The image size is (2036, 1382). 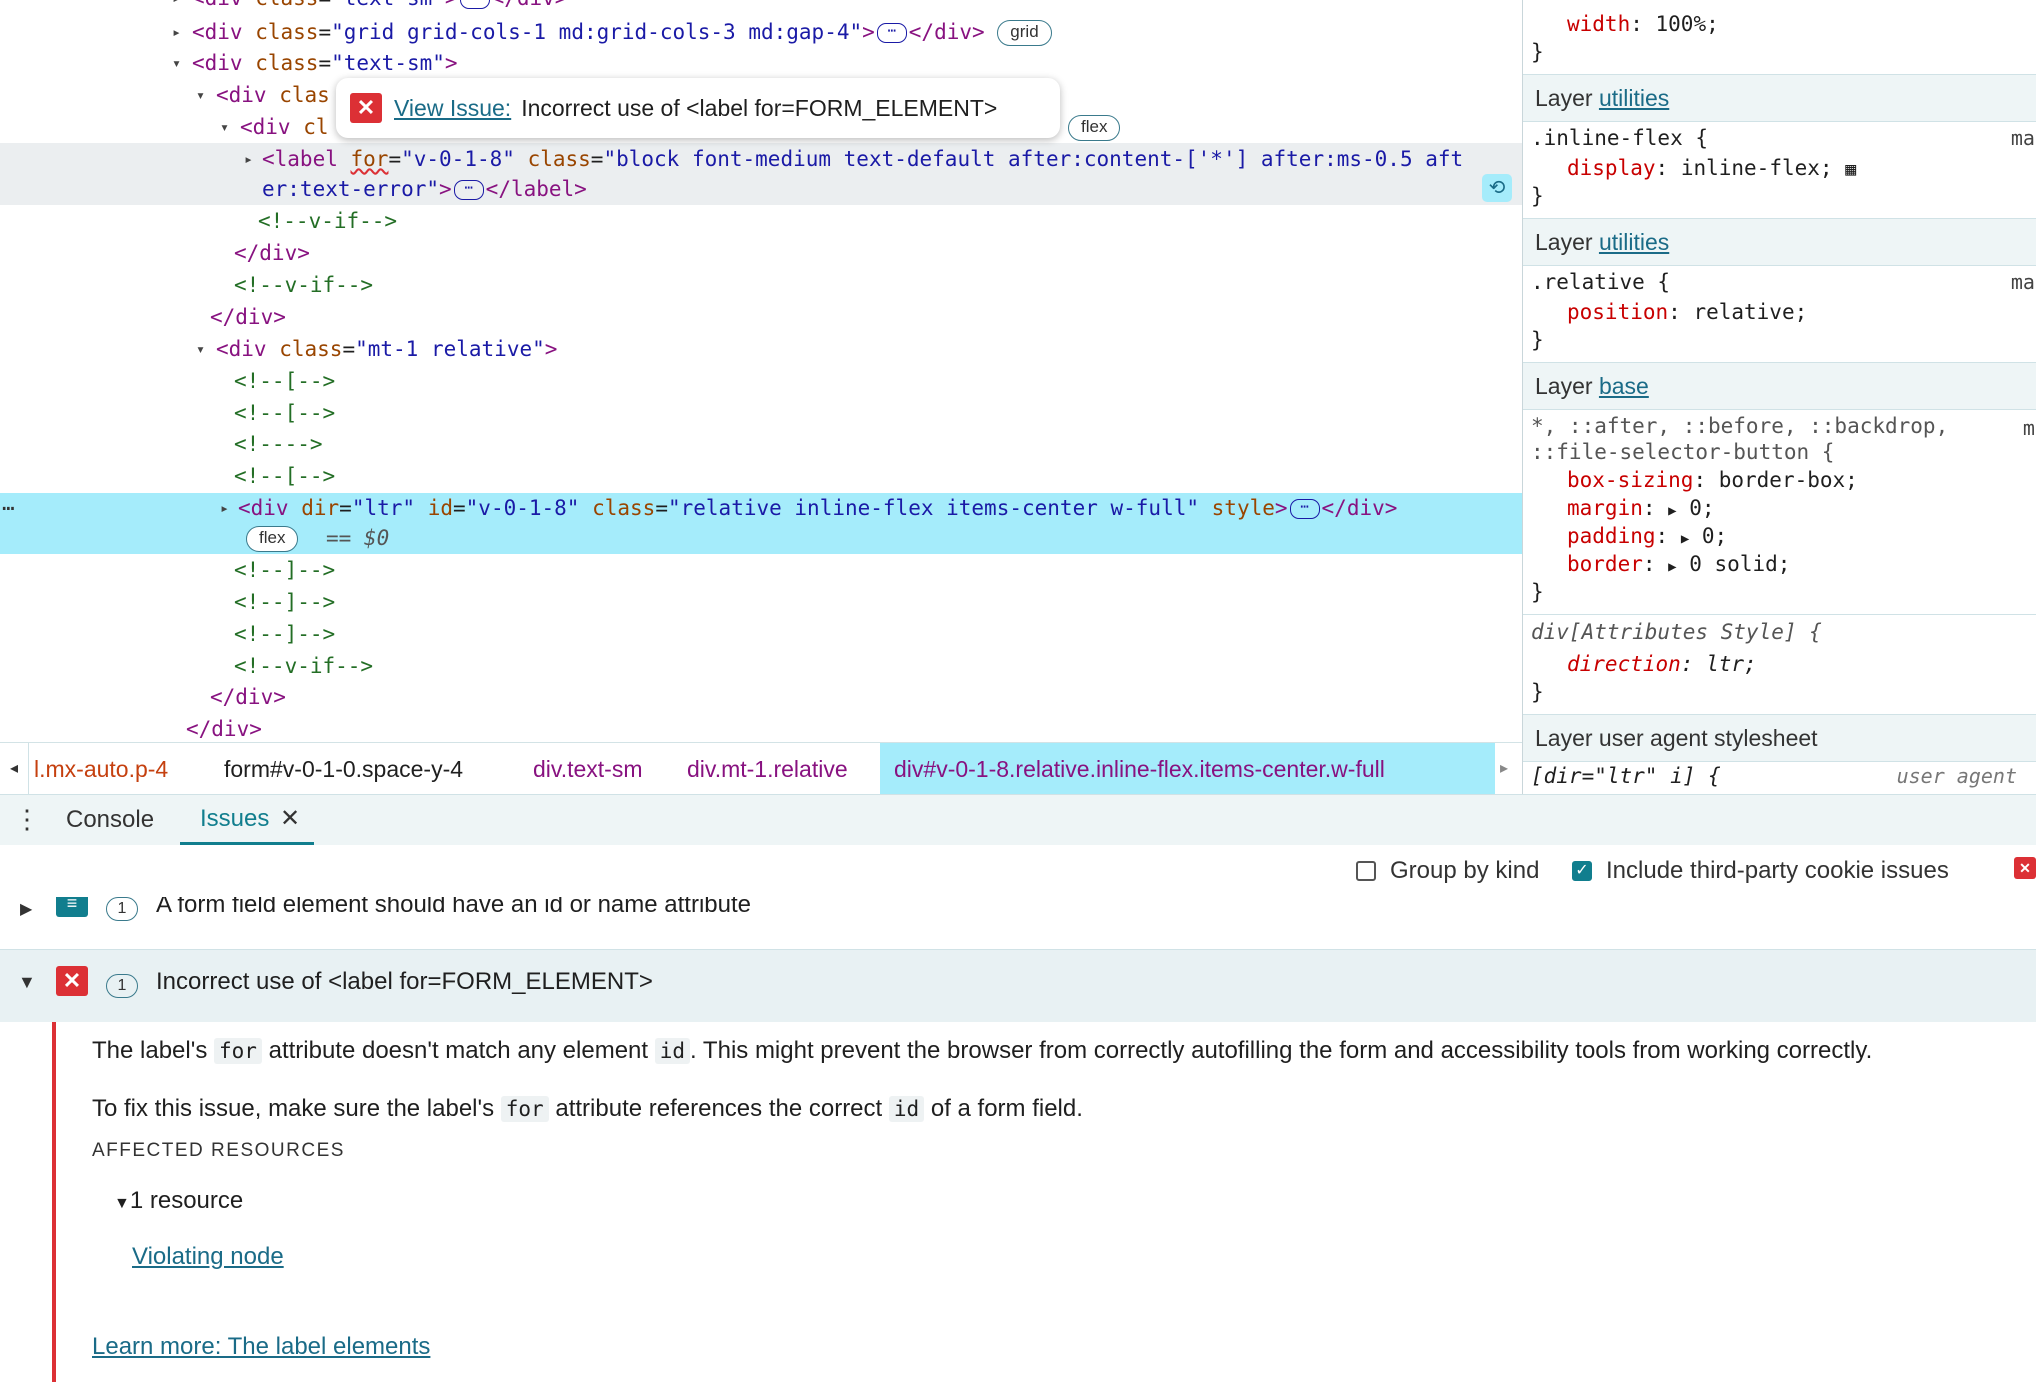 What do you see at coordinates (290, 819) in the screenshot?
I see `close-icon: ✕` at bounding box center [290, 819].